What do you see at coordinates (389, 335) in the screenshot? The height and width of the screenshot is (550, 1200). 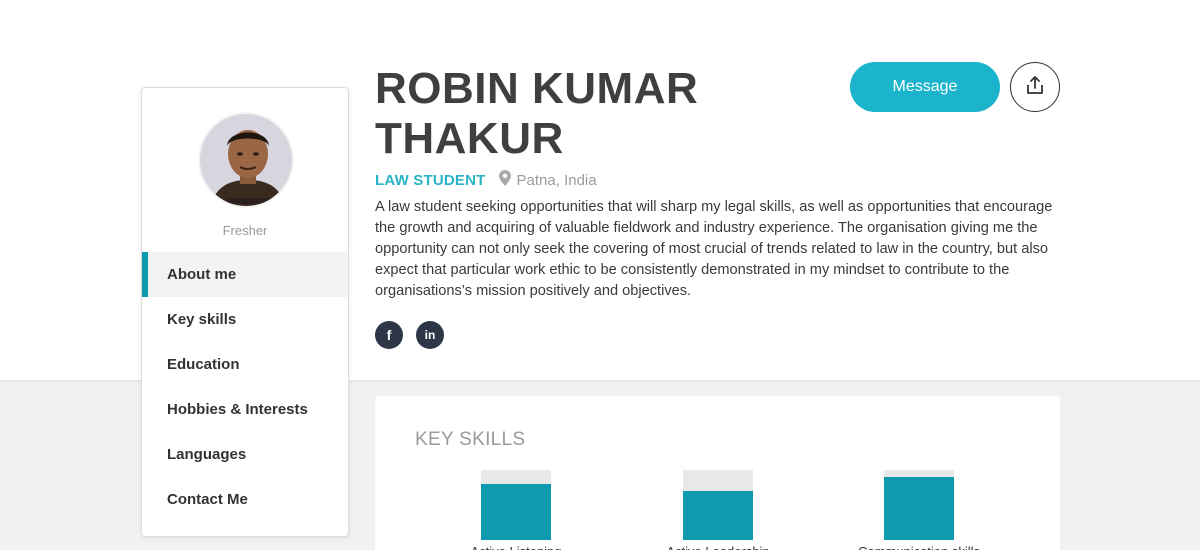 I see `facebook-icon: f` at bounding box center [389, 335].